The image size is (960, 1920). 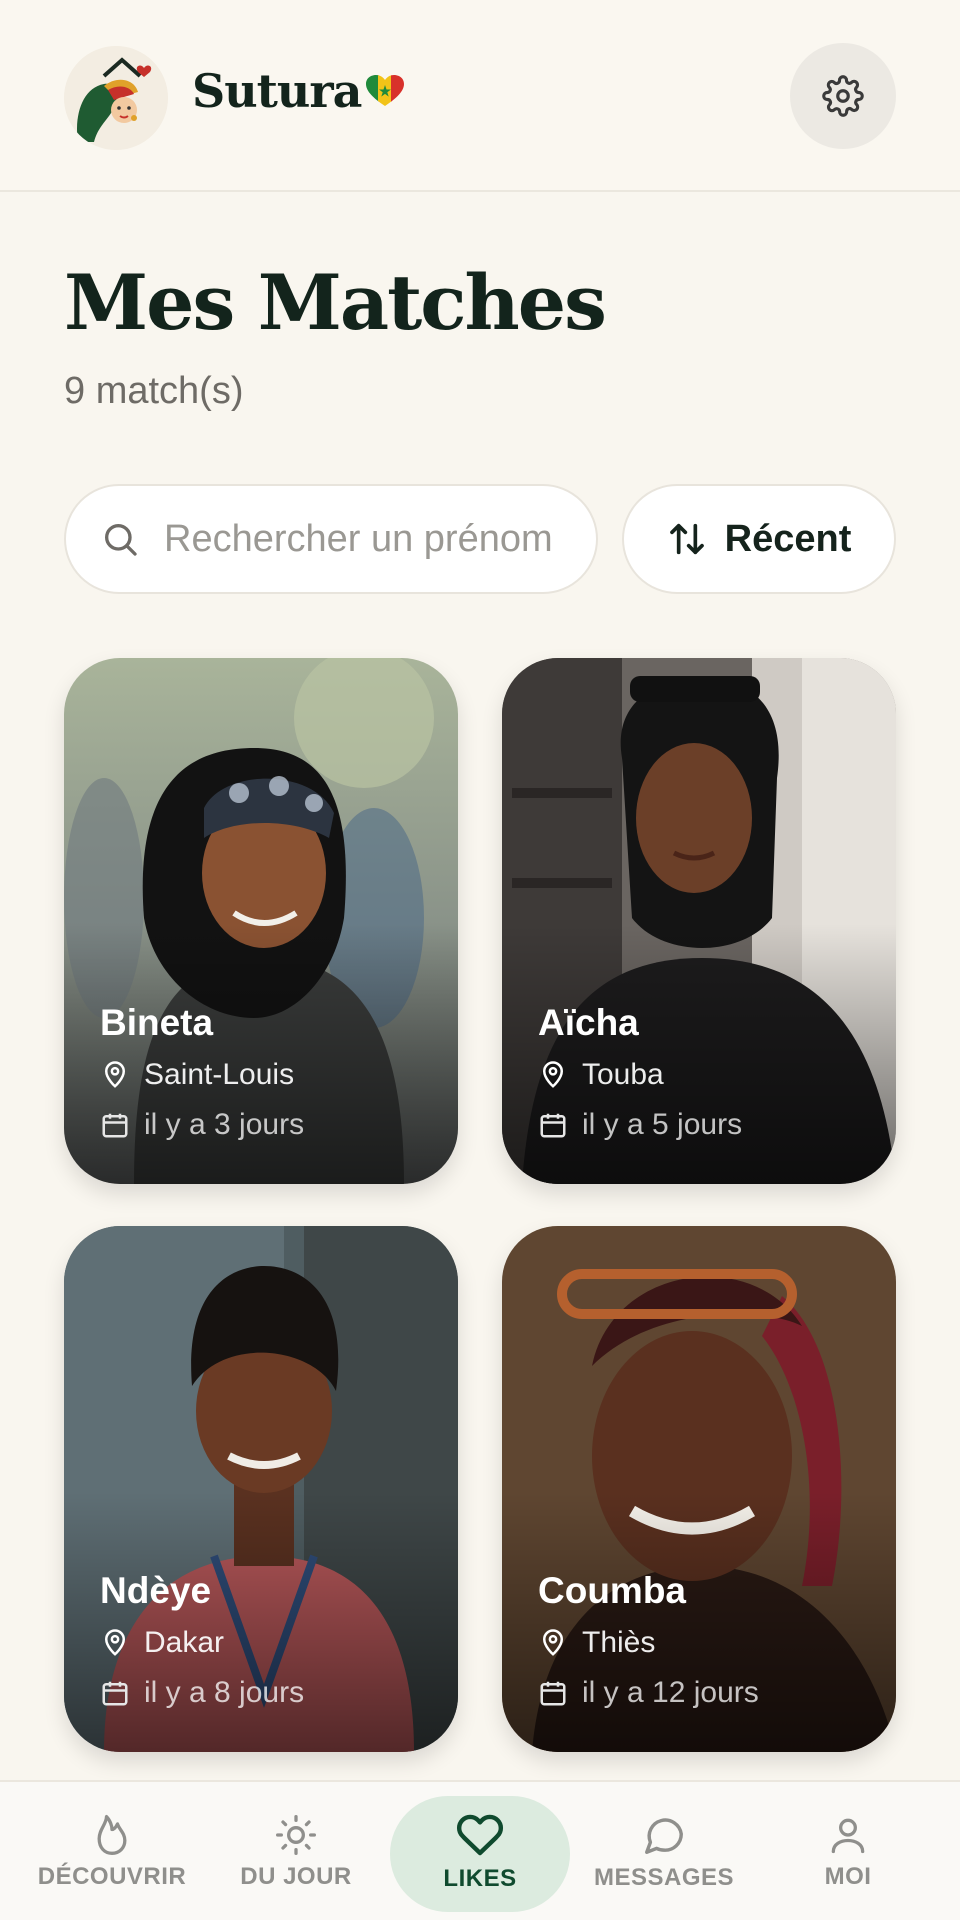 I want to click on brand-logo, so click(x=116, y=98).